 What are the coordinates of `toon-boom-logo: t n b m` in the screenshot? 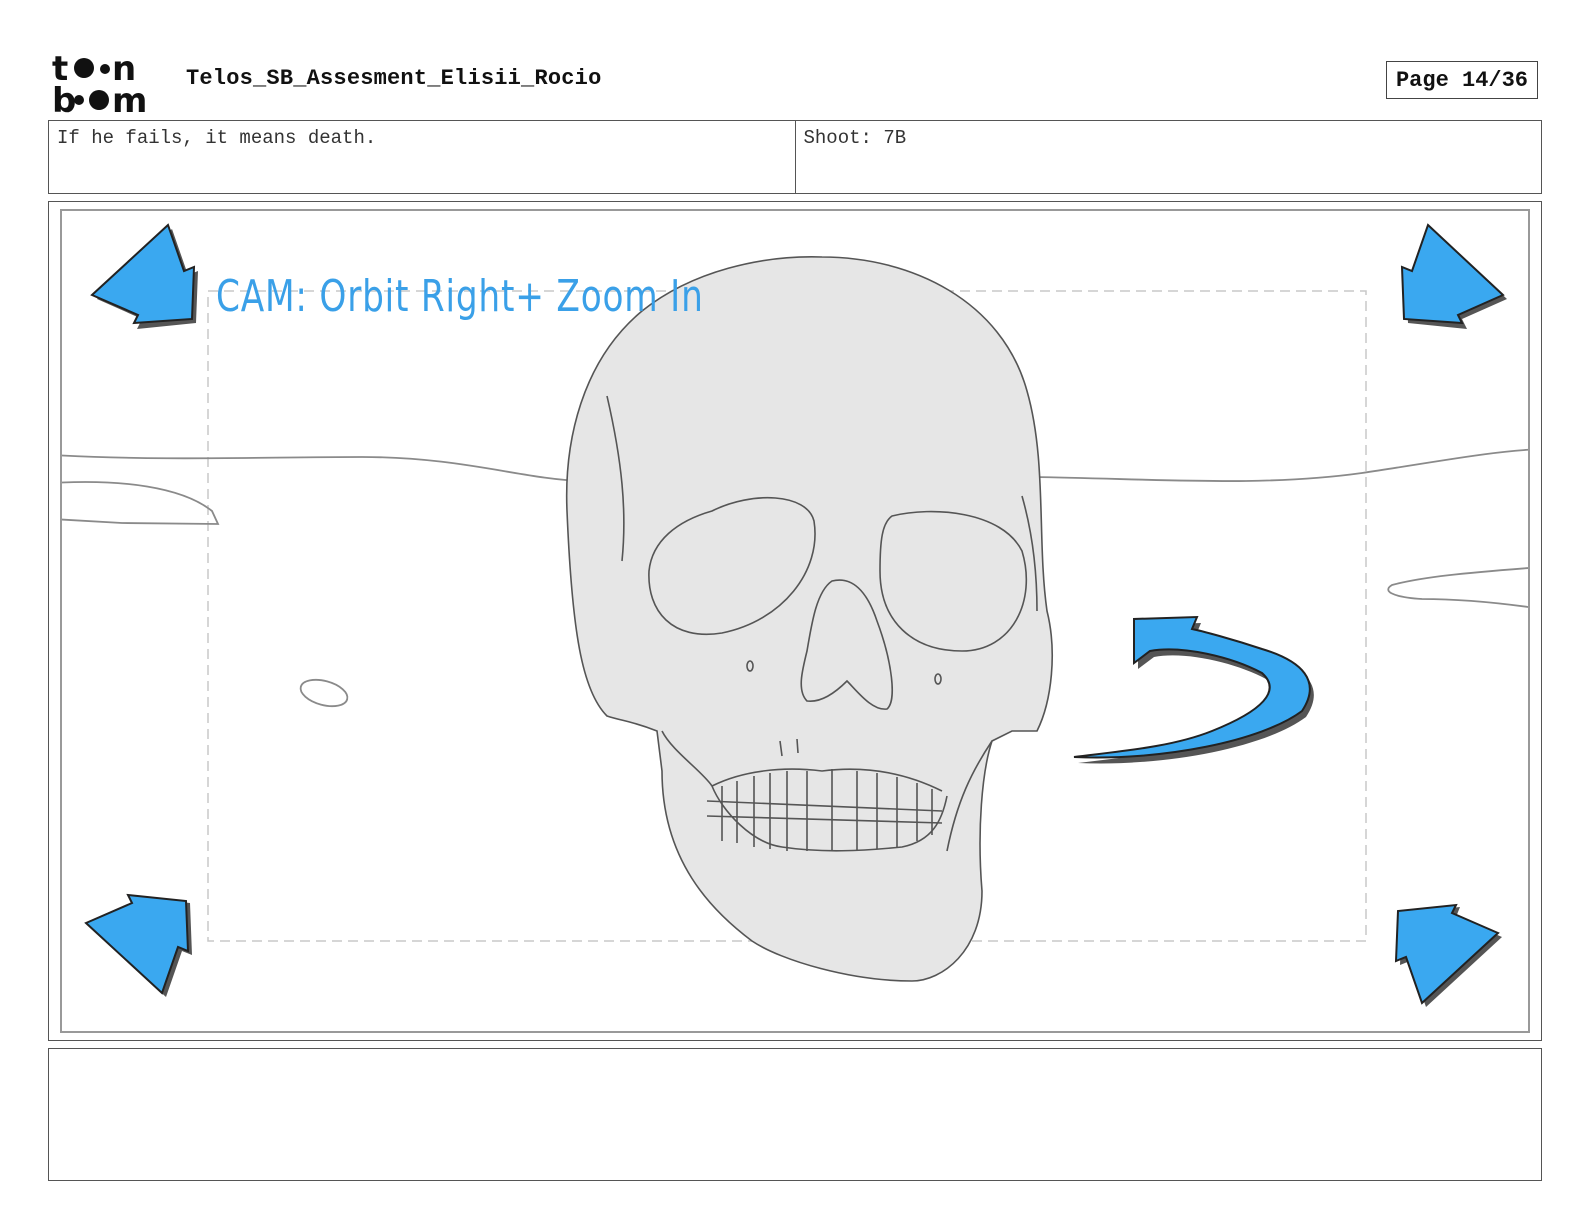 It's located at (99, 82).